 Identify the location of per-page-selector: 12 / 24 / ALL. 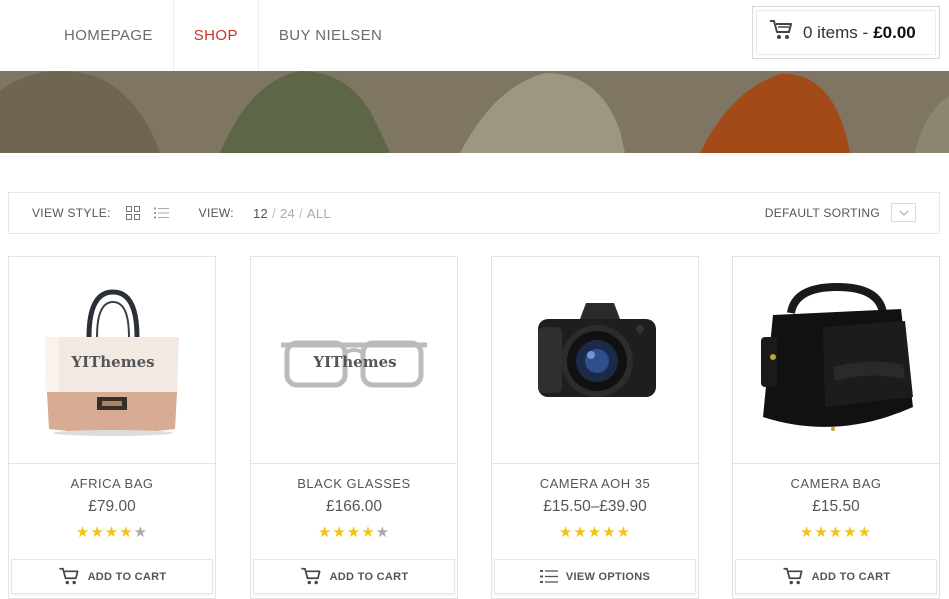
(292, 213).